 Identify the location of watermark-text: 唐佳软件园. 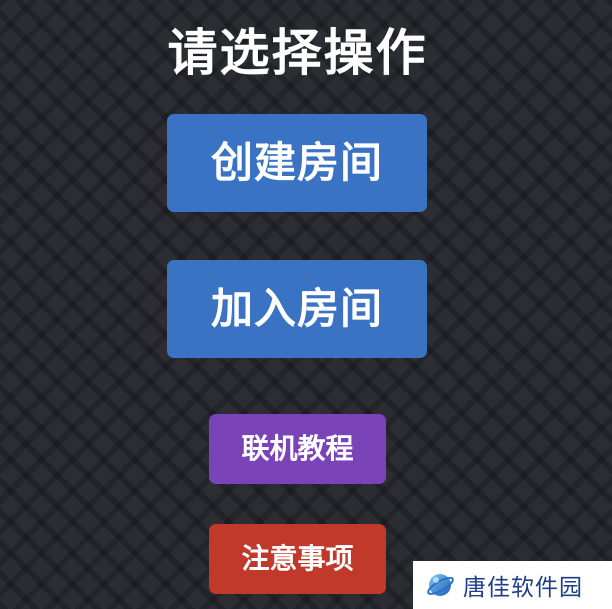
(523, 588).